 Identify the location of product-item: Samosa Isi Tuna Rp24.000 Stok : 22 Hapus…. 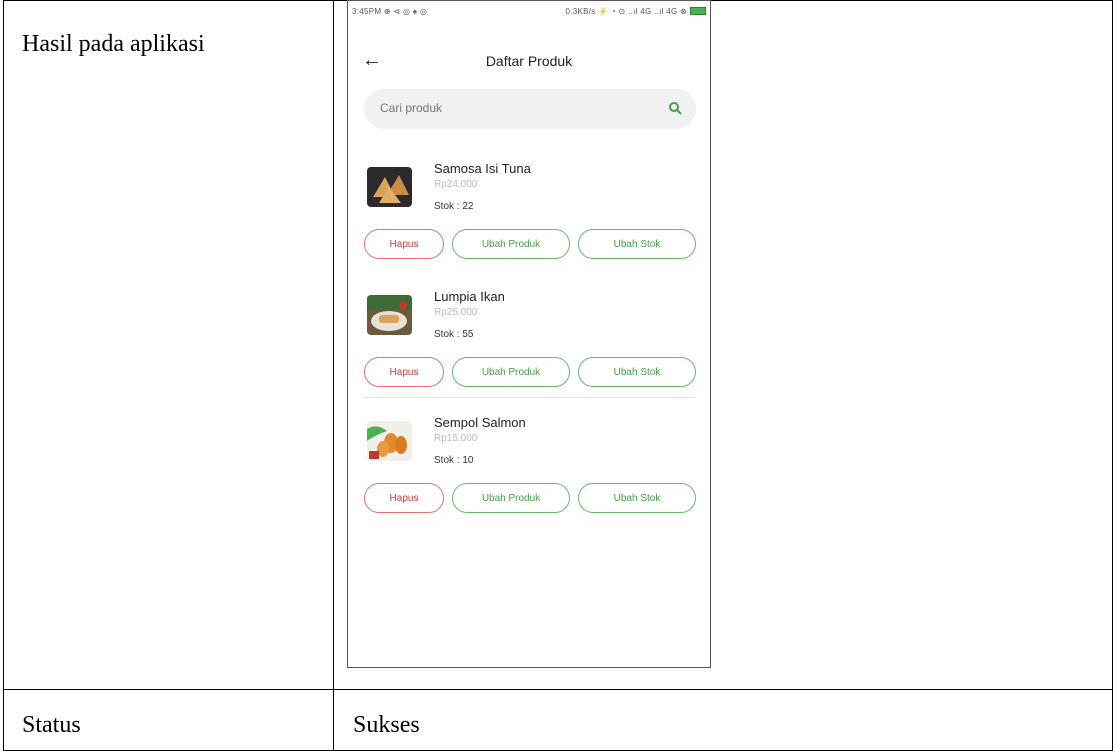
(529, 216).